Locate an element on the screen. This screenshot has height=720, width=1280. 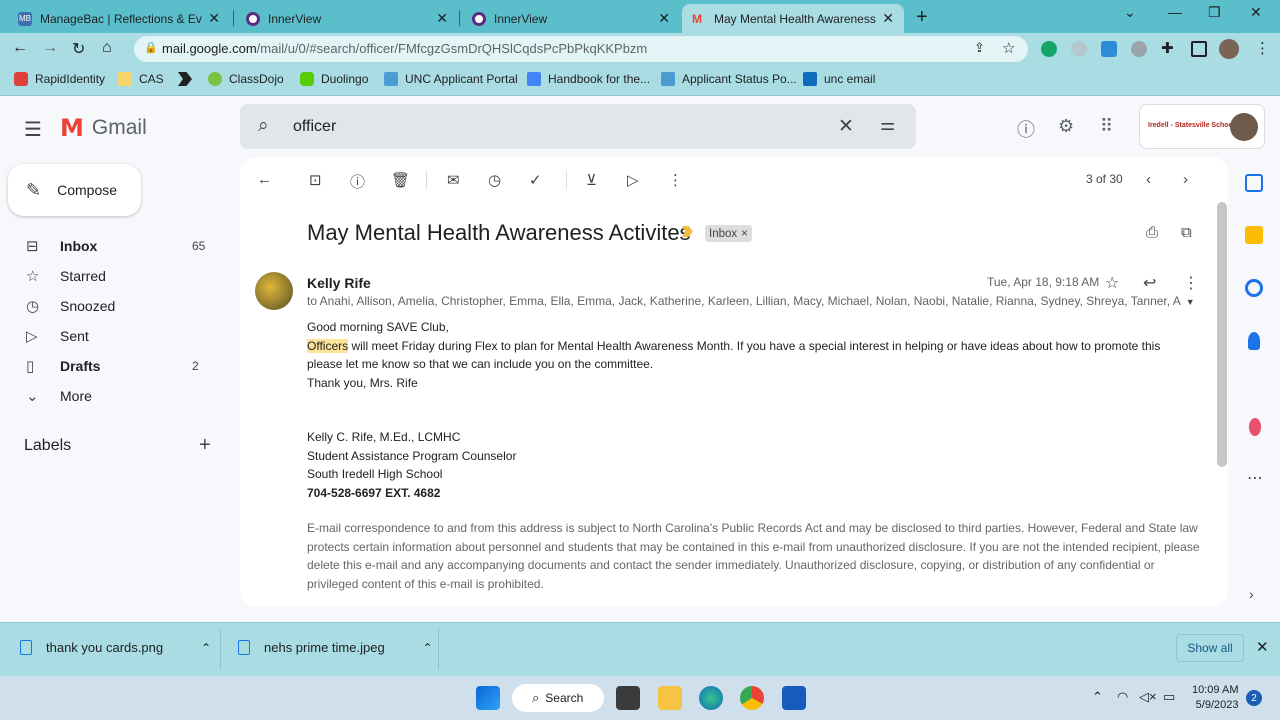
bookmark-rapididentity: RapidIdentity is located at coordinates (59, 79).